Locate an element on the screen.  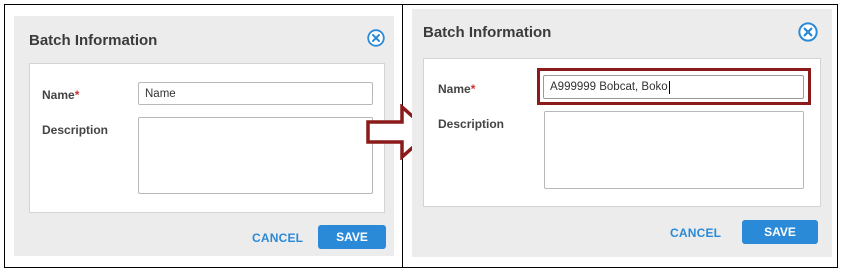
left-description-textarea is located at coordinates (255, 155).